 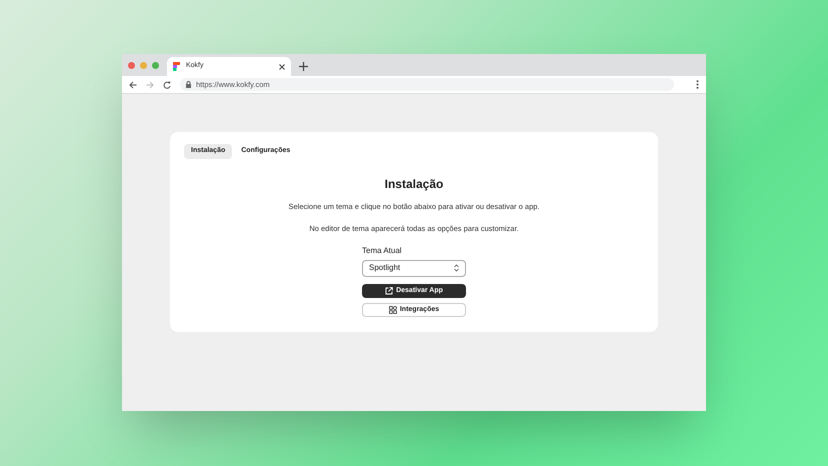 What do you see at coordinates (176, 66) in the screenshot?
I see `logo-icon` at bounding box center [176, 66].